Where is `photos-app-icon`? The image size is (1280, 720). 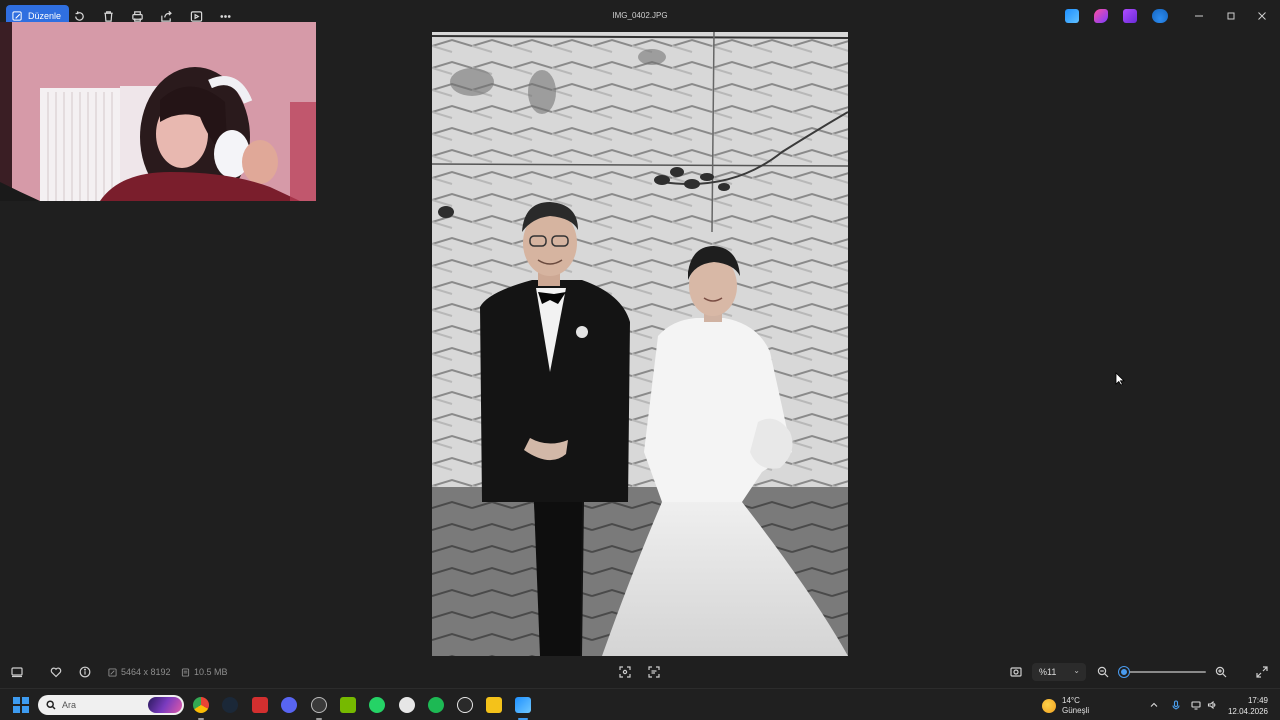
photos-app-icon is located at coordinates (1072, 16).